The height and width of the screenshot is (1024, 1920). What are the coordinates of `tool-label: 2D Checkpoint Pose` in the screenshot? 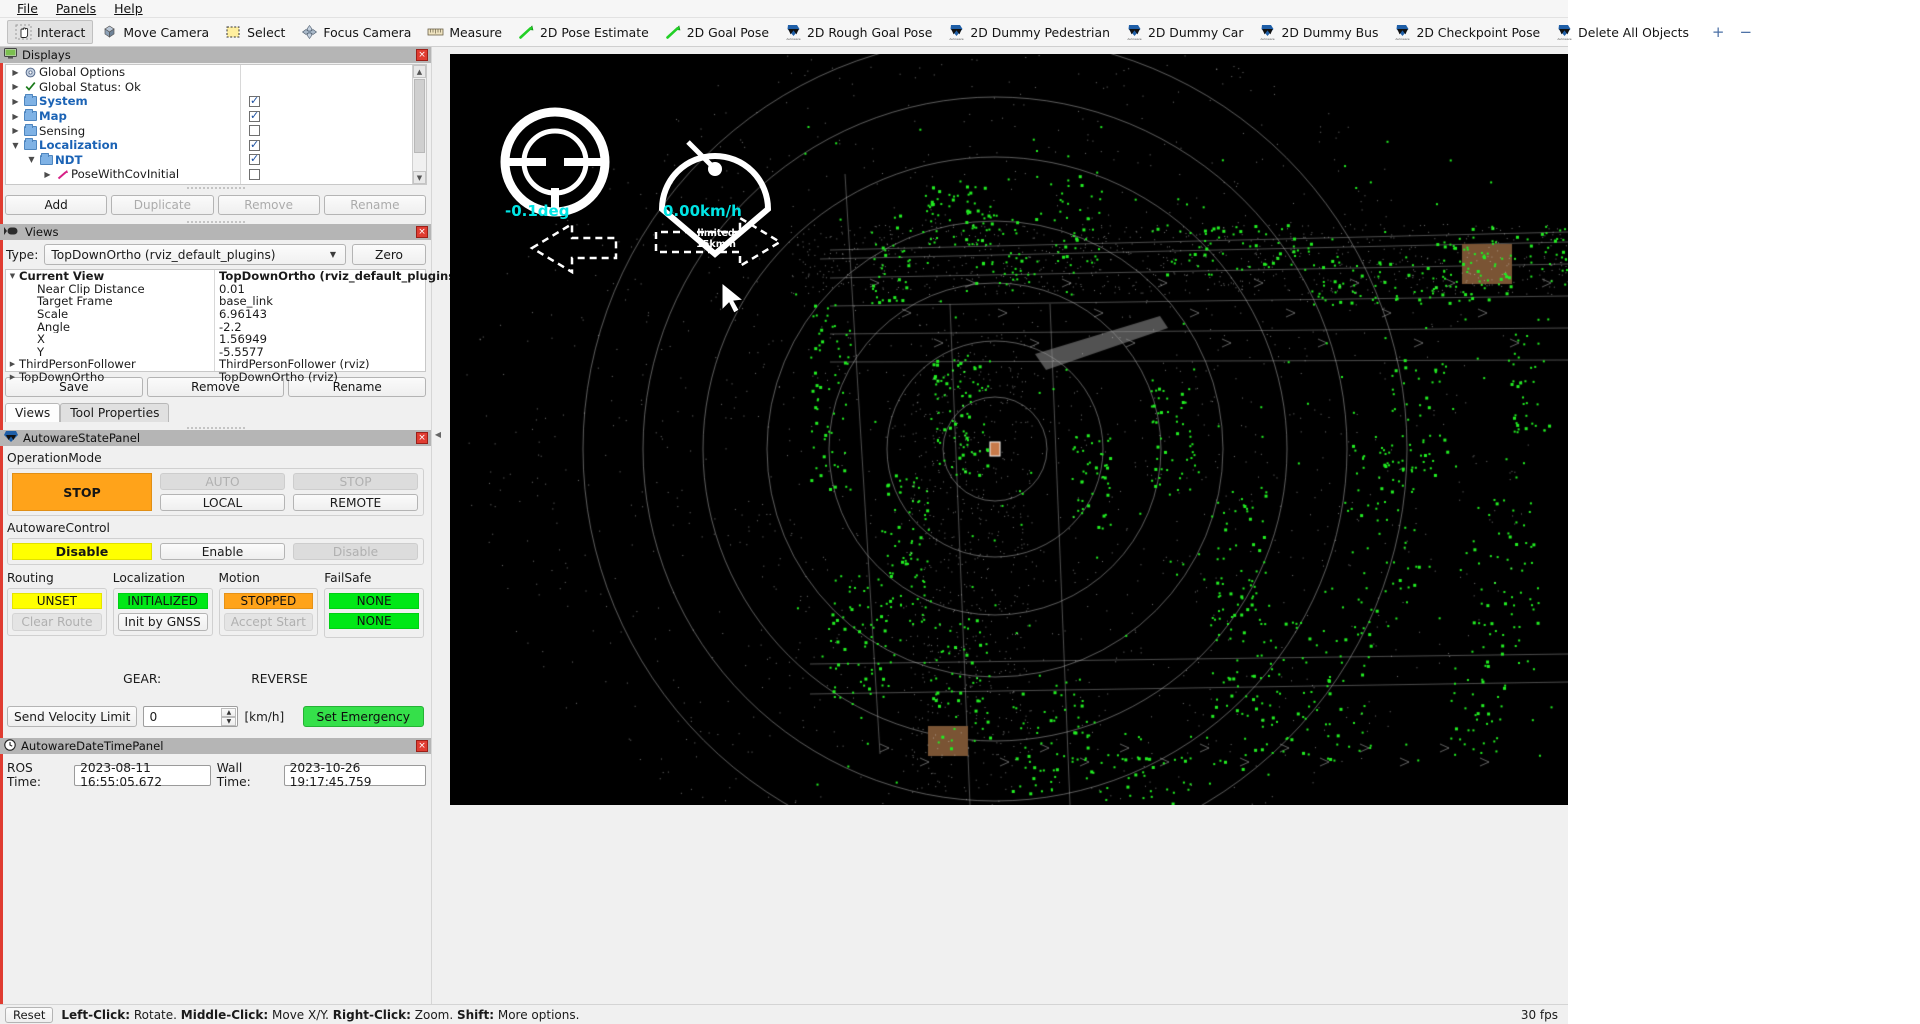 It's located at (1478, 32).